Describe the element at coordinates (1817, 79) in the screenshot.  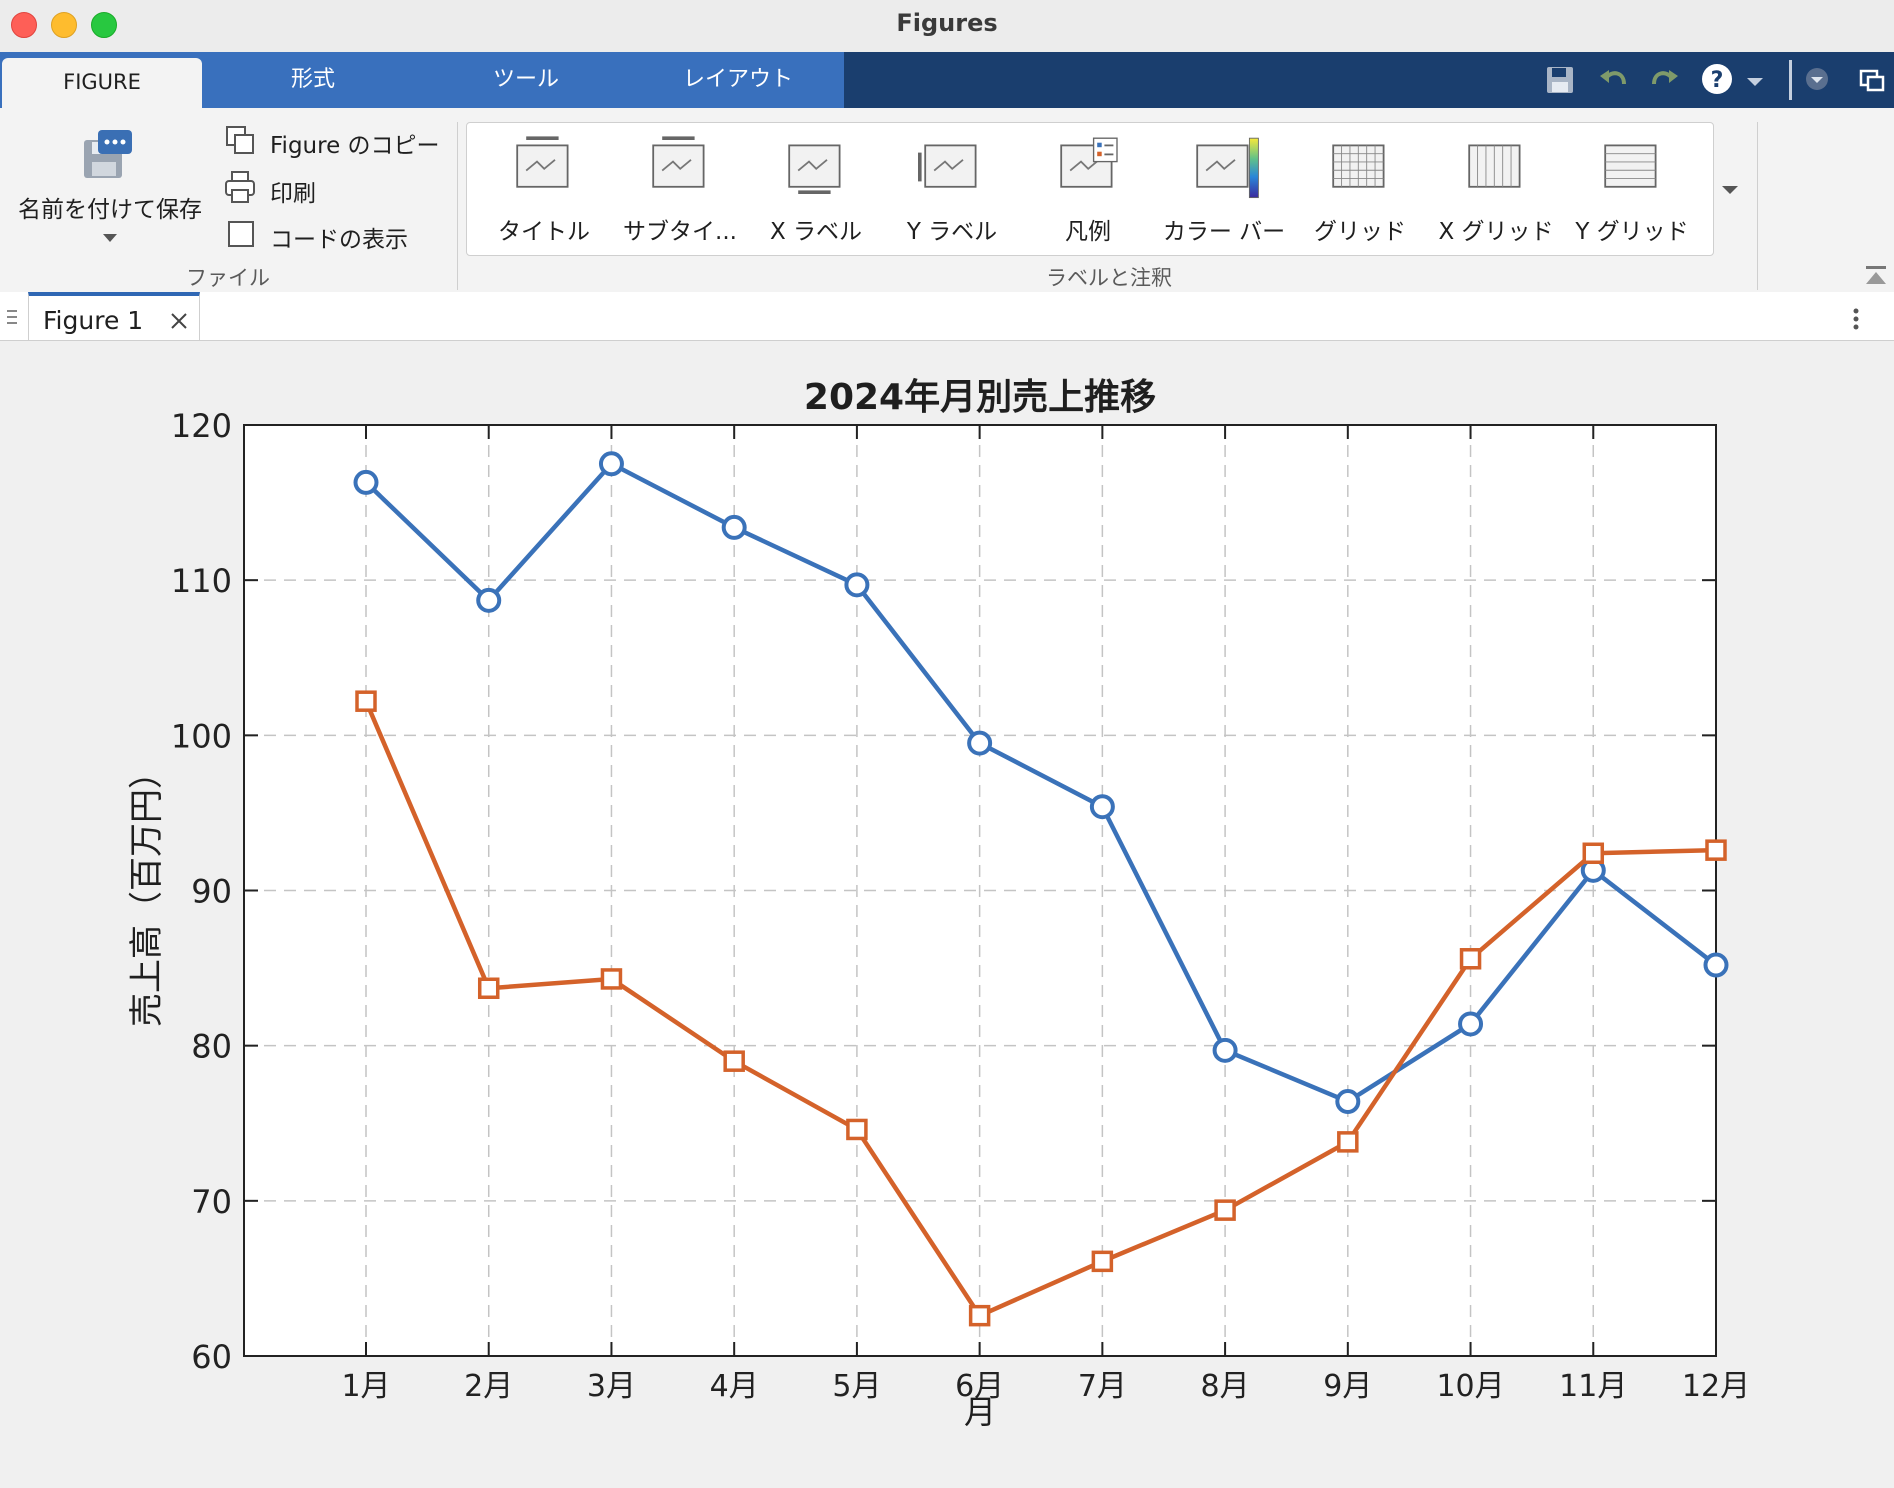
I see `toolbar-options-icon` at that location.